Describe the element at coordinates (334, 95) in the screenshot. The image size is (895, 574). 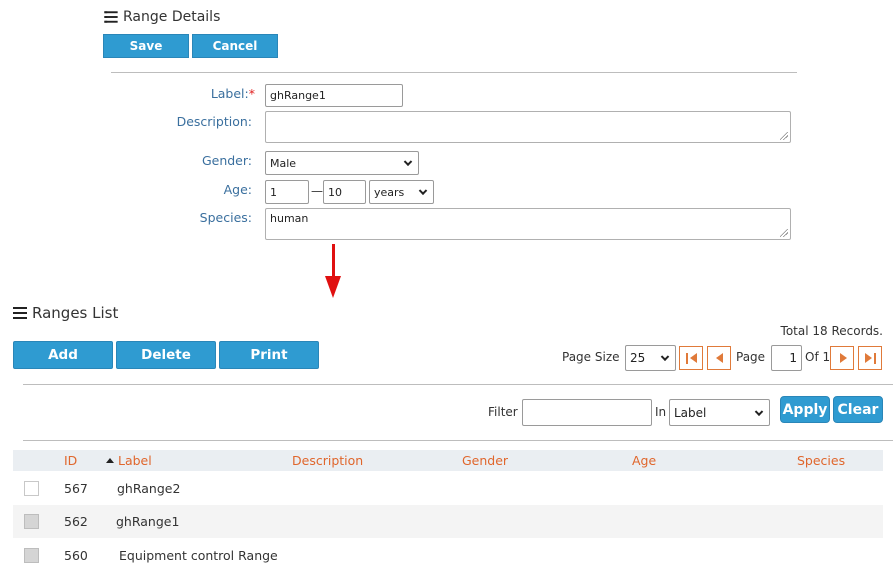
I see `label-input: ghRange1` at that location.